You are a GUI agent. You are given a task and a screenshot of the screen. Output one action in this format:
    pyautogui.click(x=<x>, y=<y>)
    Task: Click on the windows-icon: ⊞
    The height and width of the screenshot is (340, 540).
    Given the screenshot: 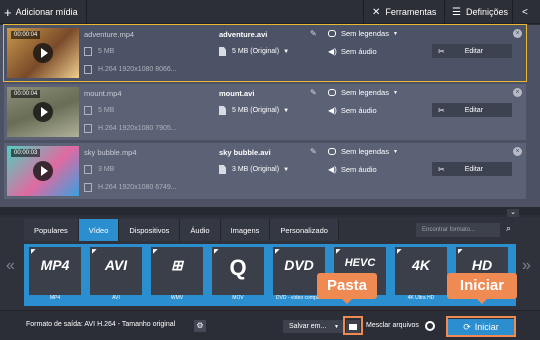 What is the action you would take?
    pyautogui.click(x=177, y=265)
    